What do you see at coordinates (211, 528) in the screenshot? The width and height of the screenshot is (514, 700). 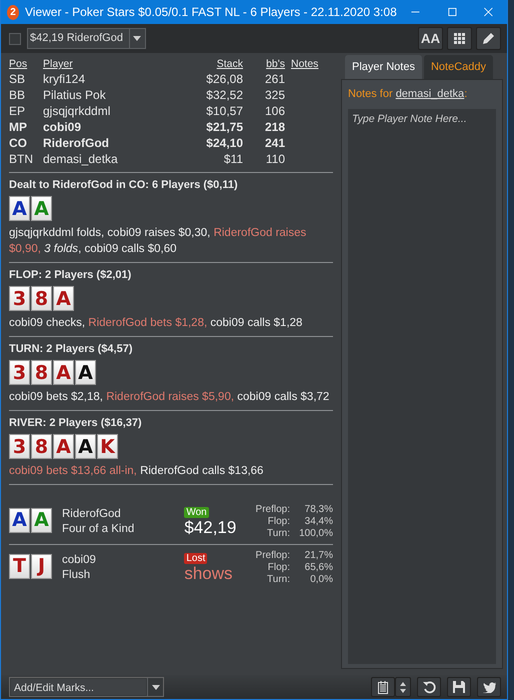 I see `result-amount: $42,19` at bounding box center [211, 528].